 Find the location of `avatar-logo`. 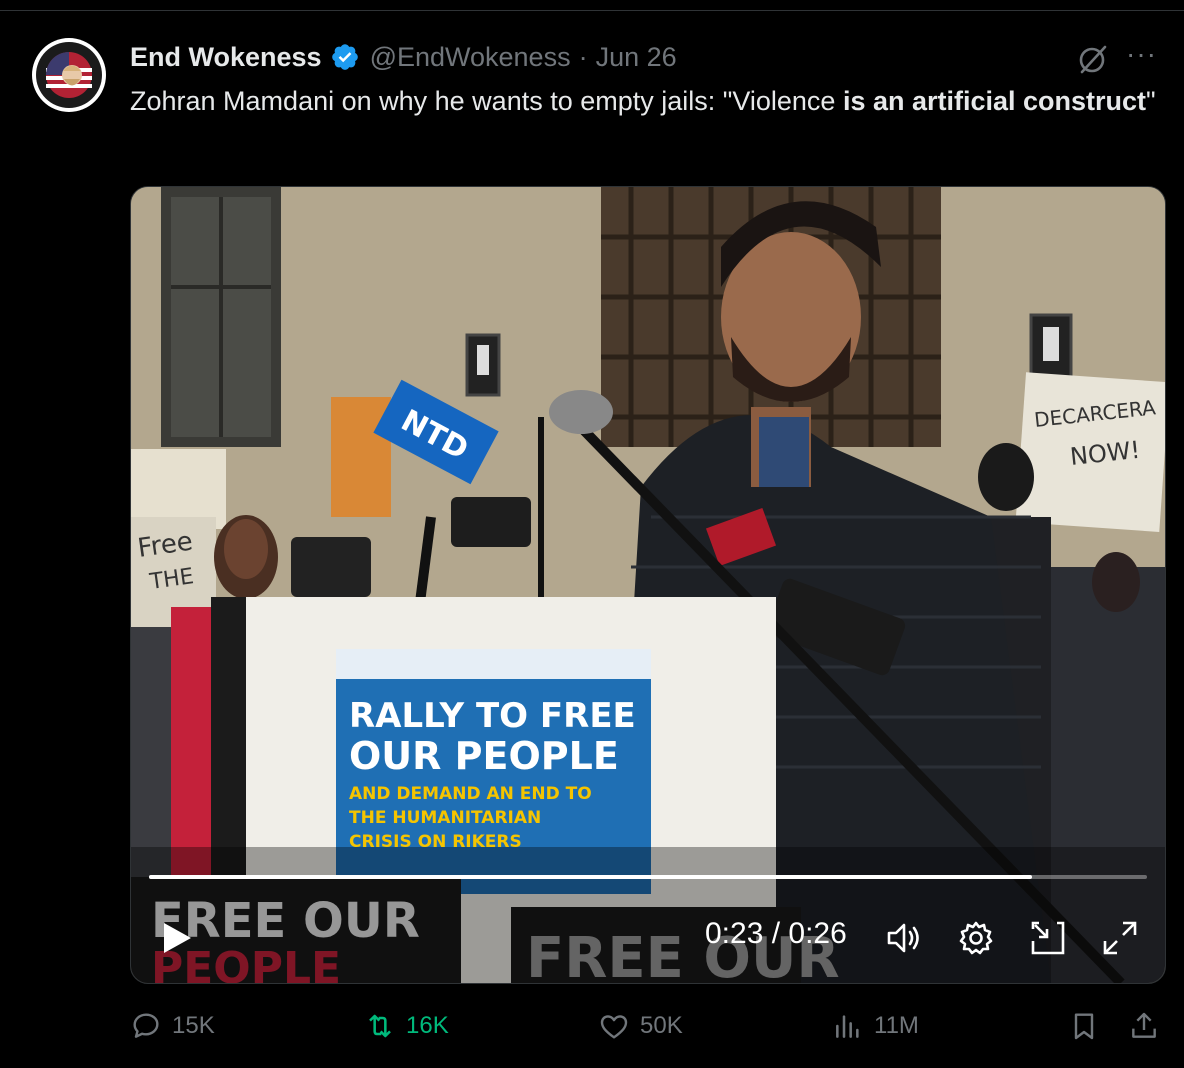

avatar-logo is located at coordinates (69, 75).